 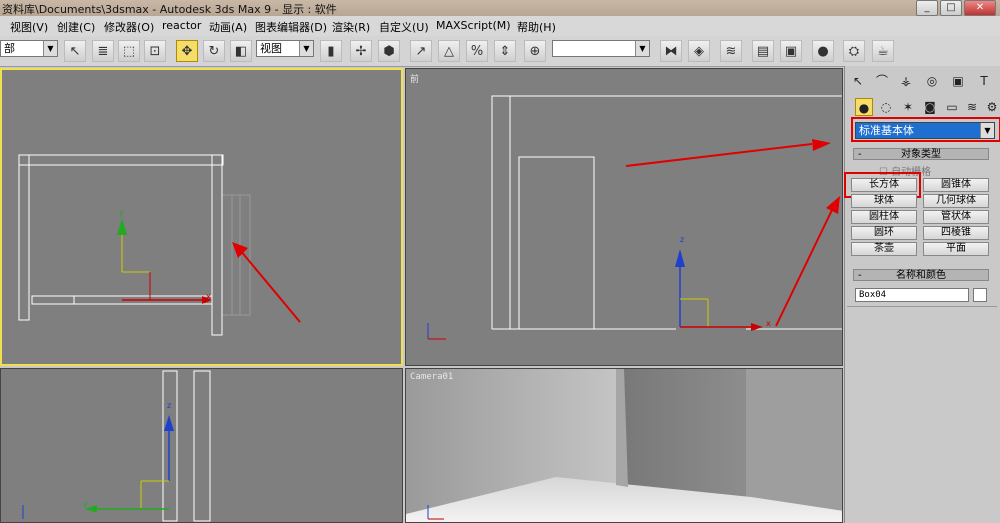 I want to click on create-tab-icon: ↖, so click(x=858, y=81).